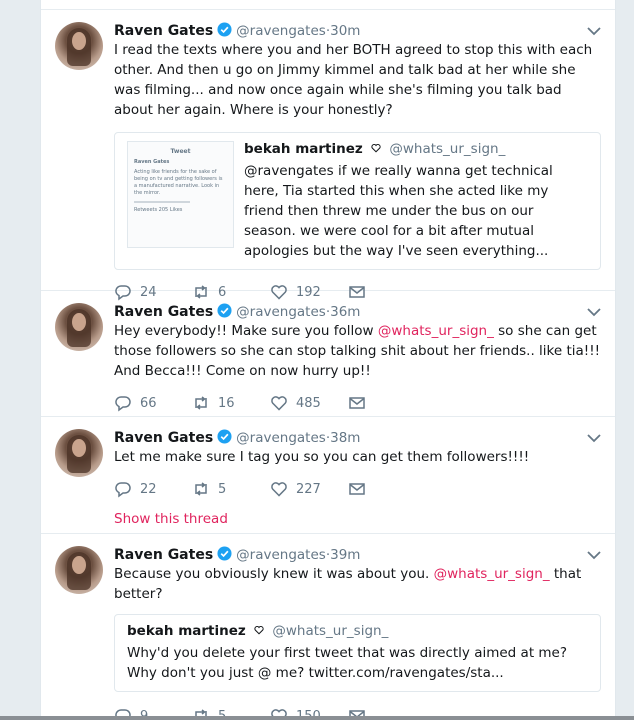 The image size is (634, 720). I want to click on tweet-actions: 66 16 485, so click(357, 403).